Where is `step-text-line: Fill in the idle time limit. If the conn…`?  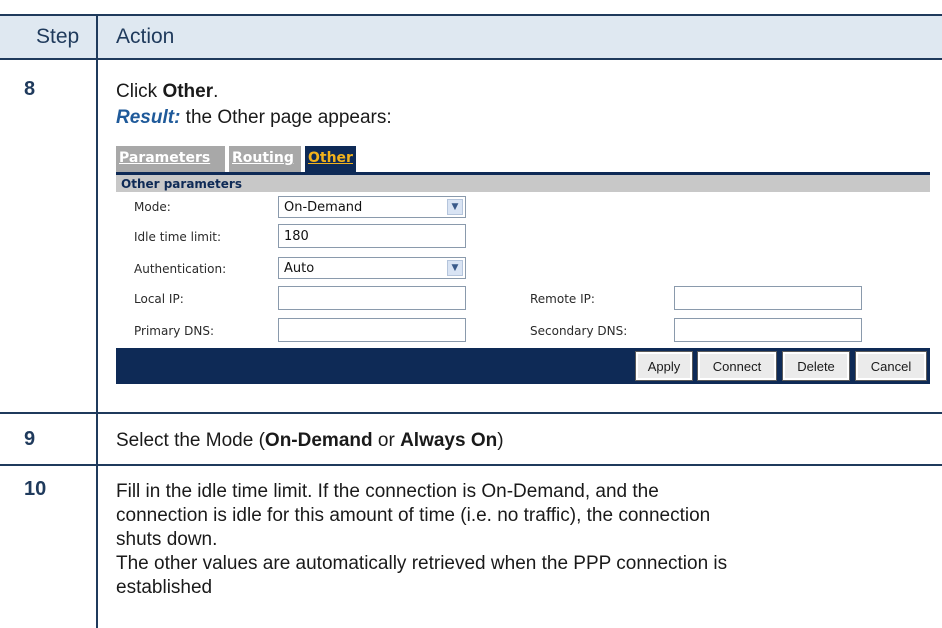 step-text-line: Fill in the idle time limit. If the conn… is located at coordinates (387, 491).